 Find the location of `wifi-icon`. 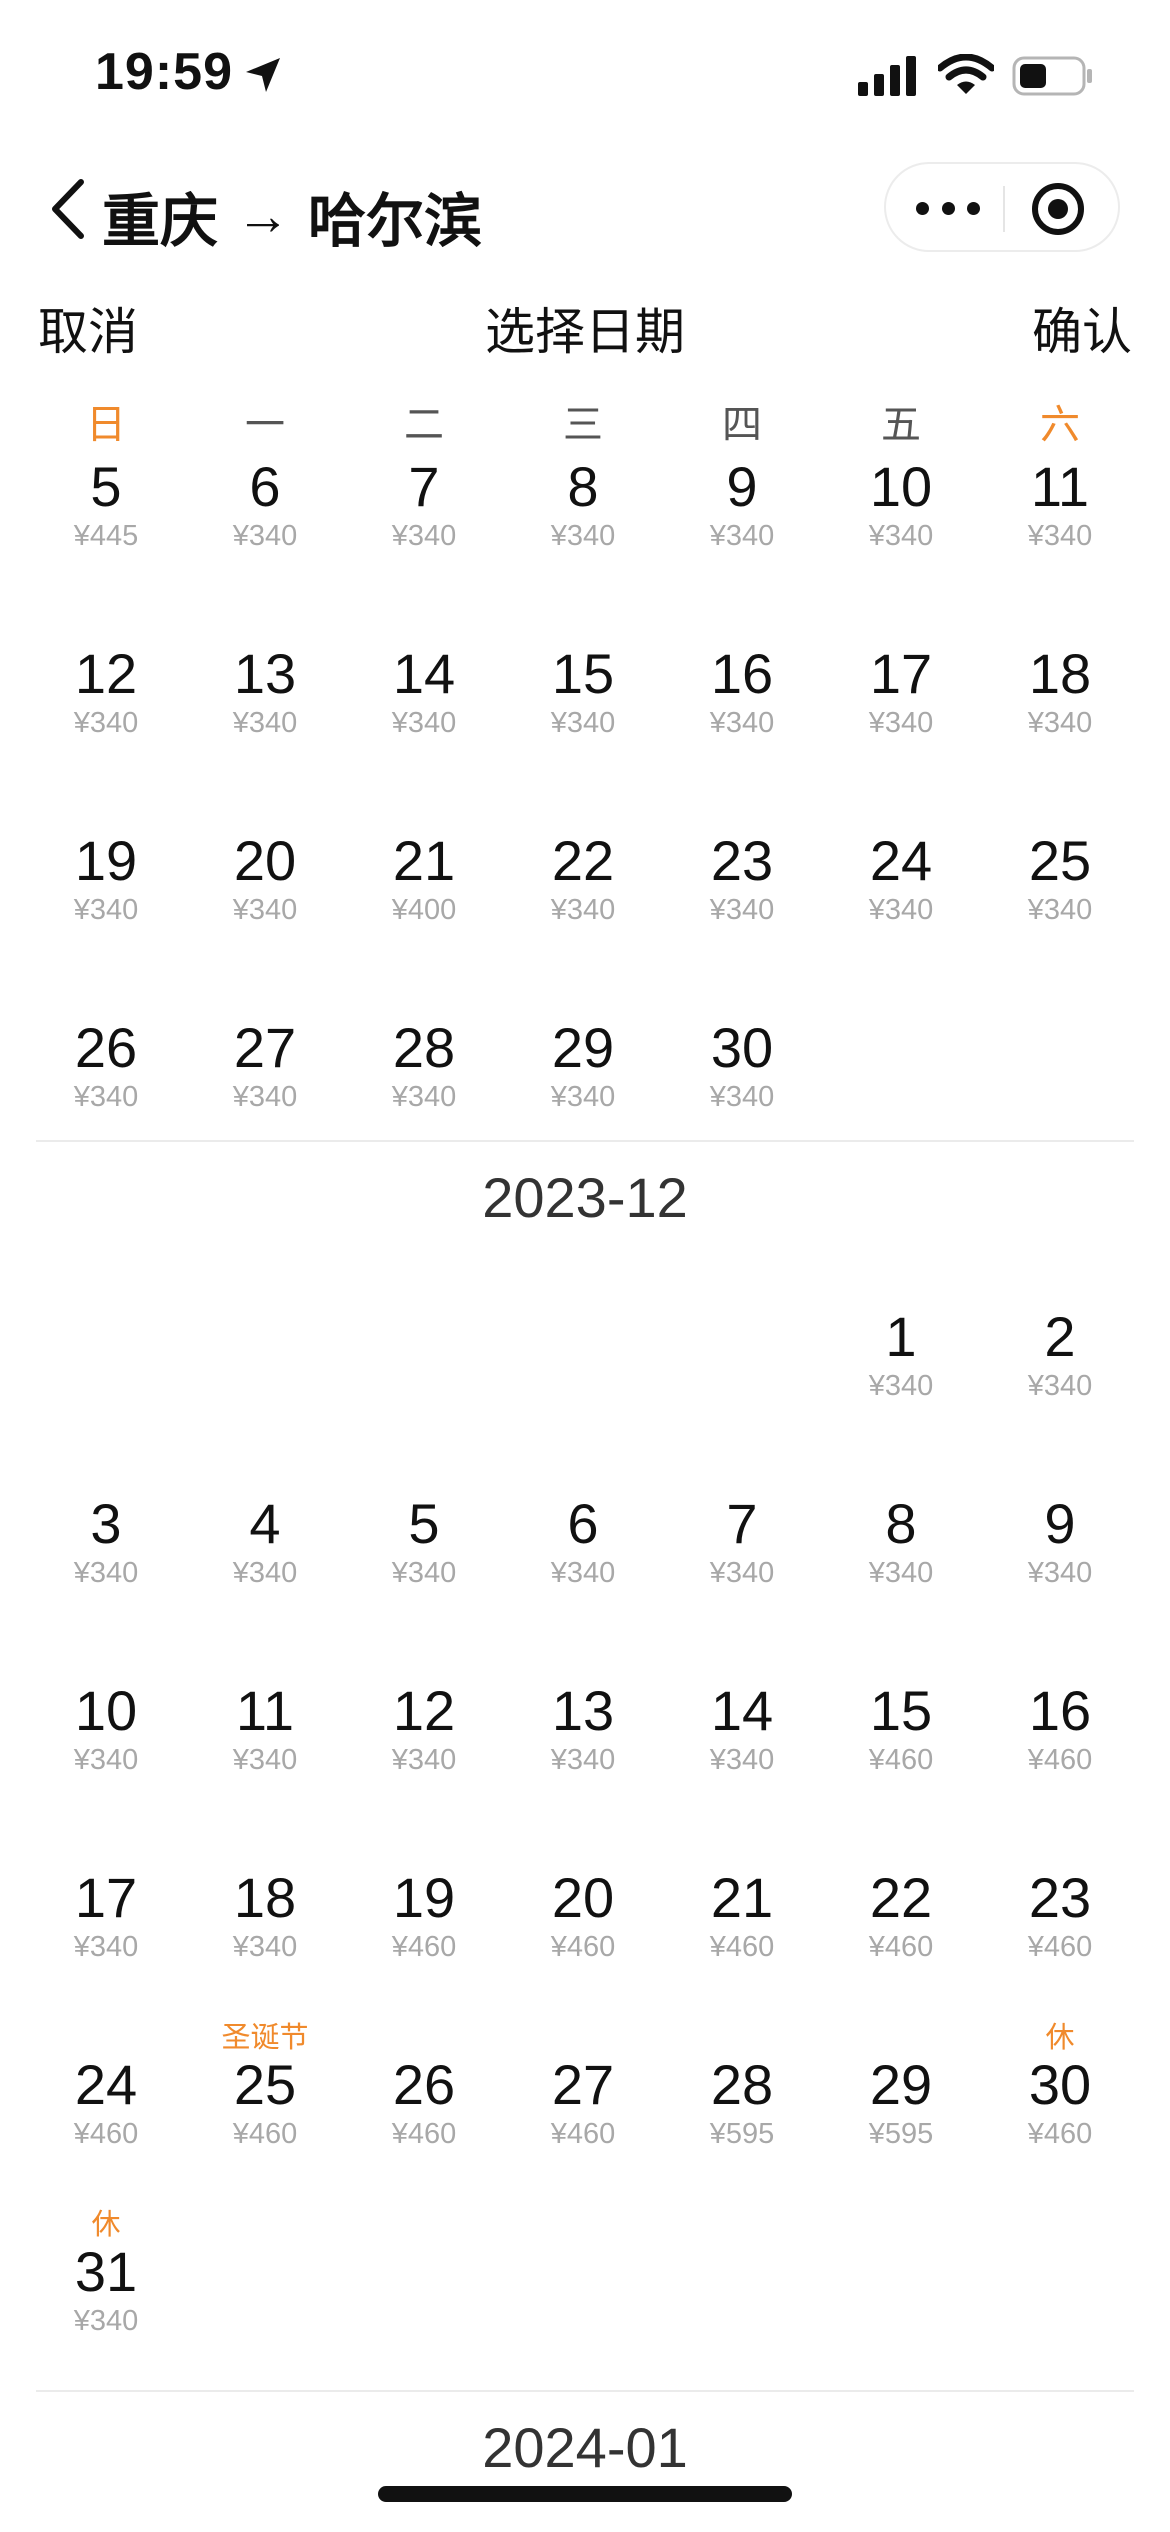

wifi-icon is located at coordinates (966, 74).